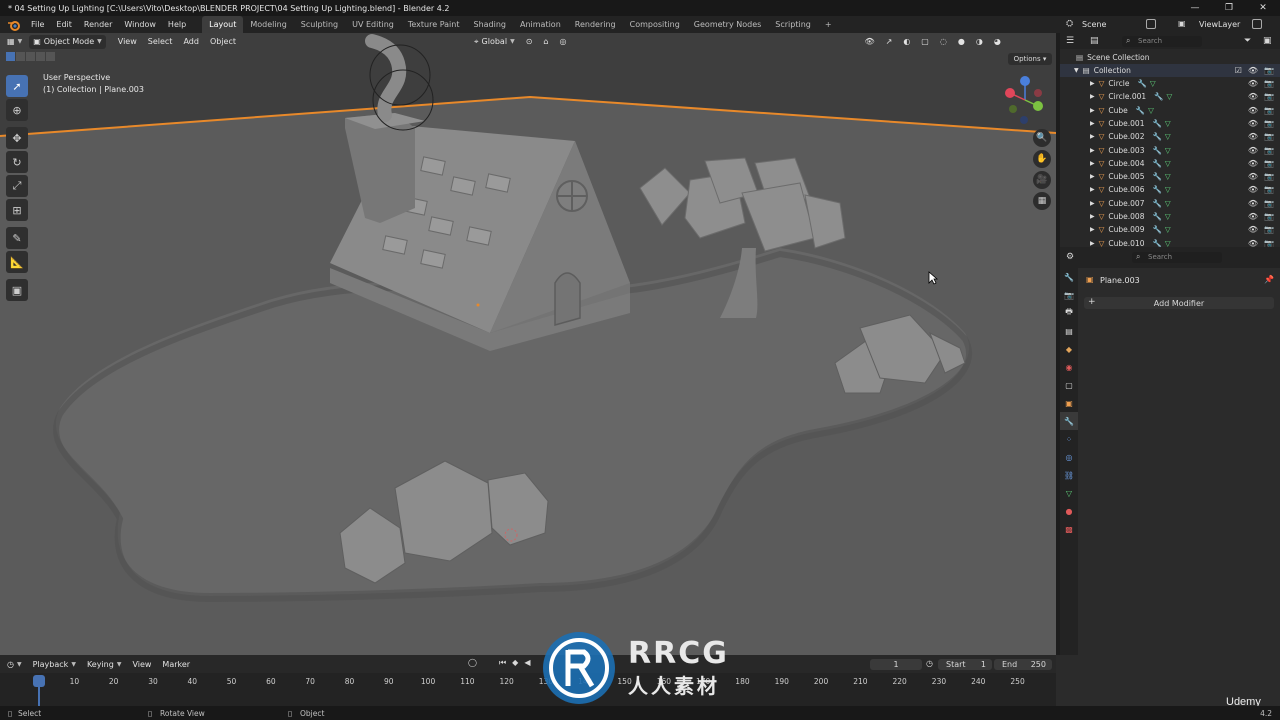  I want to click on world-tab-icon: ◉, so click(1069, 367).